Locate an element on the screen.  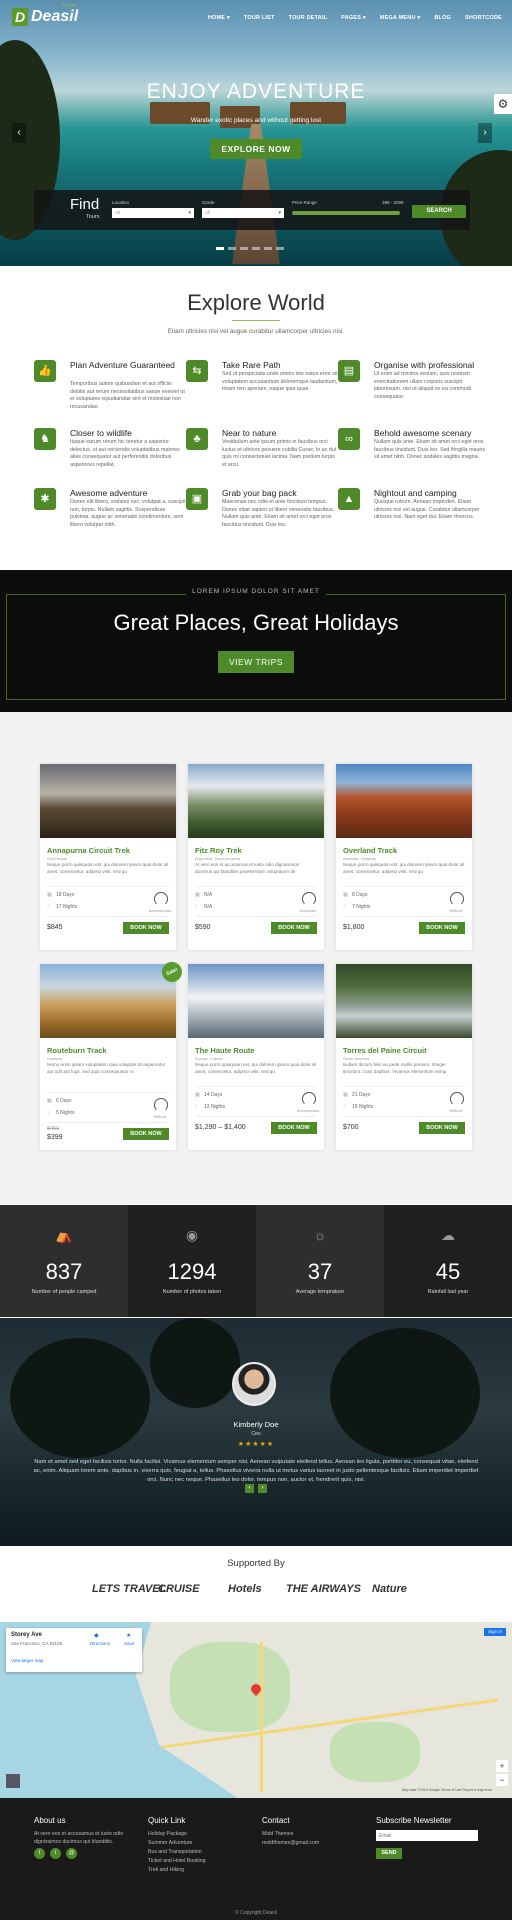
footer-link: Summer Adventure is located at coordinates (170, 1843).